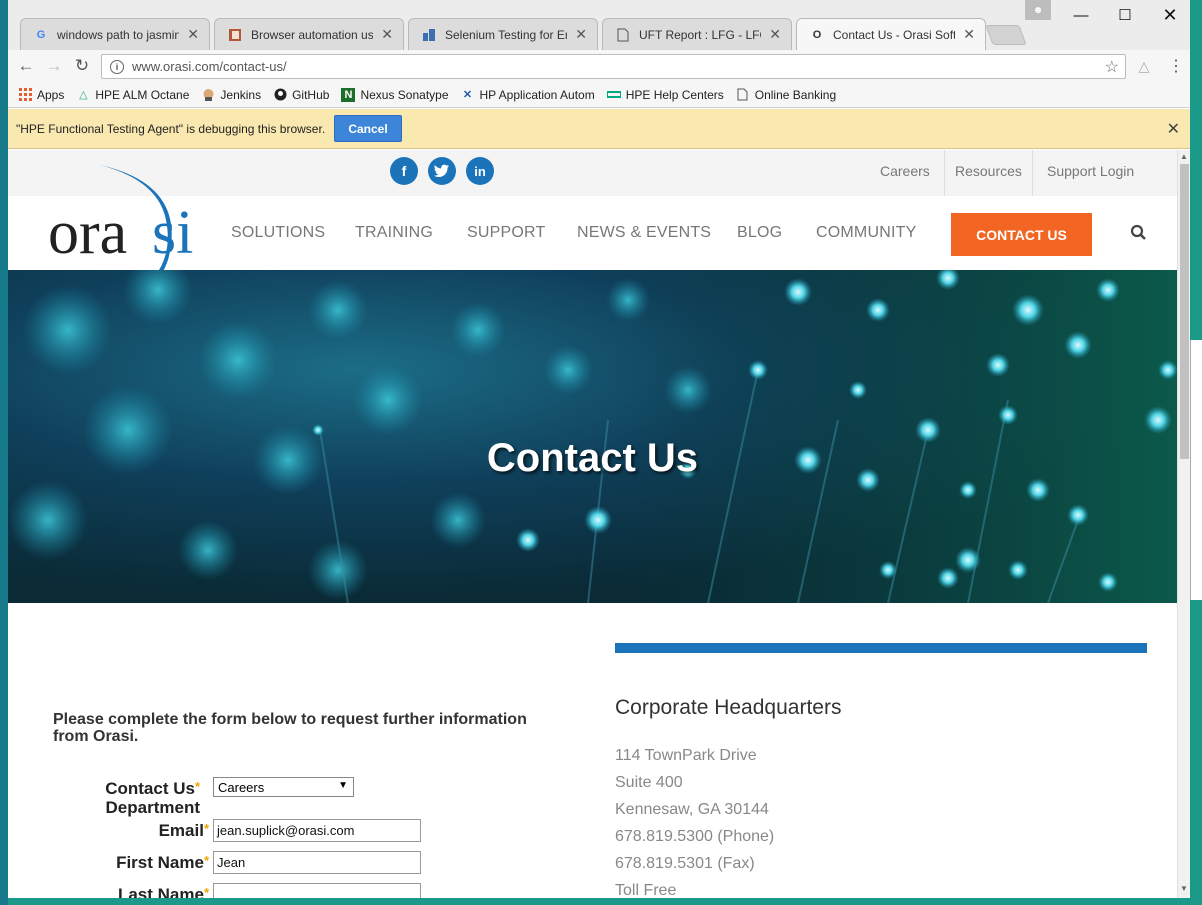 The width and height of the screenshot is (1202, 905). I want to click on tab-selenium-testing: Selenium Testing for Ente ✕, so click(503, 34).